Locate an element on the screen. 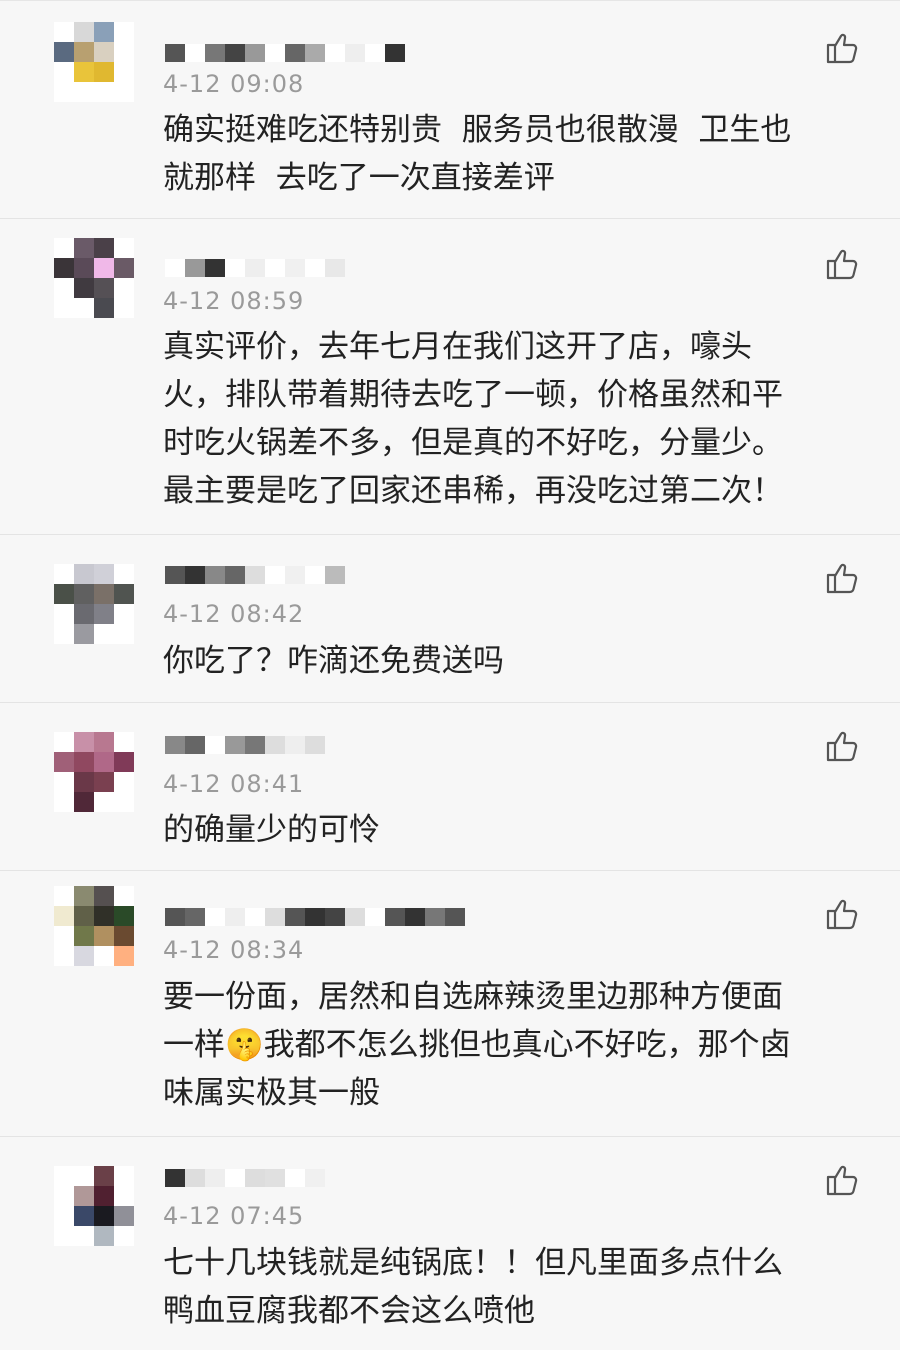 The image size is (900, 1350). comment-item: 4-12 08:42 你吃了？咋滴还免费送吗 is located at coordinates (450, 618).